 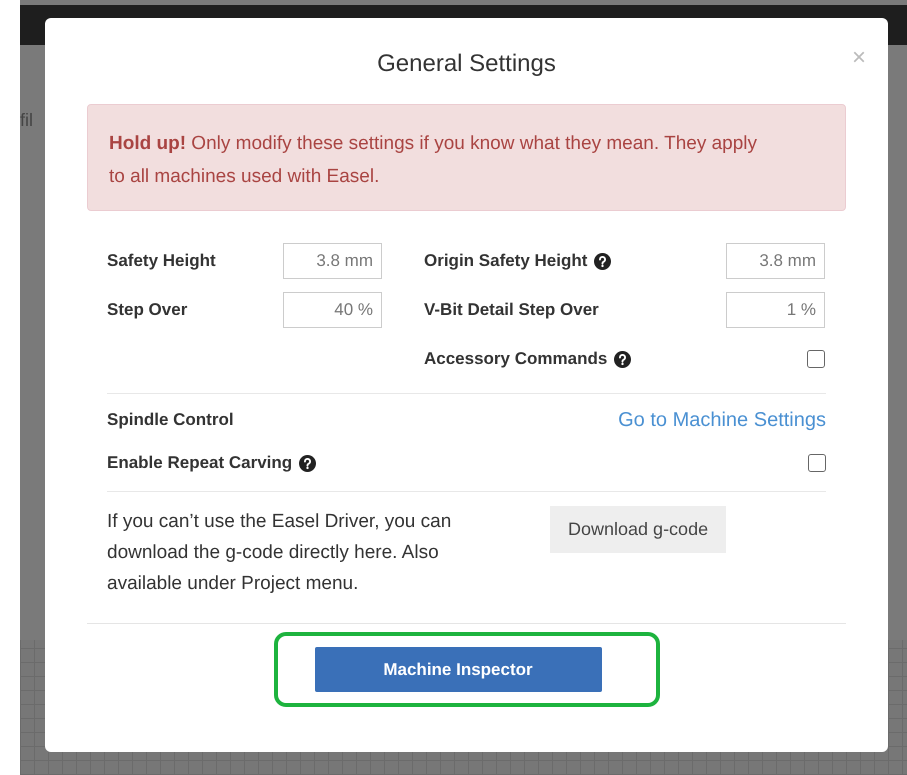 What do you see at coordinates (466, 64) in the screenshot?
I see `dialog-title: General Settings` at bounding box center [466, 64].